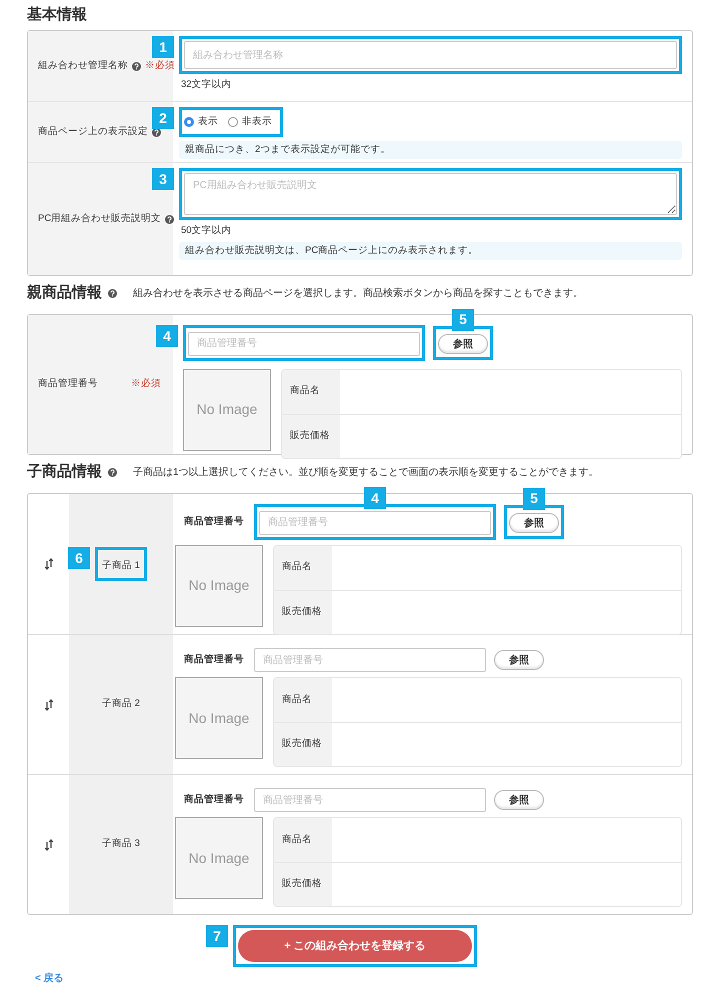  I want to click on callout-badge: 3, so click(163, 179).